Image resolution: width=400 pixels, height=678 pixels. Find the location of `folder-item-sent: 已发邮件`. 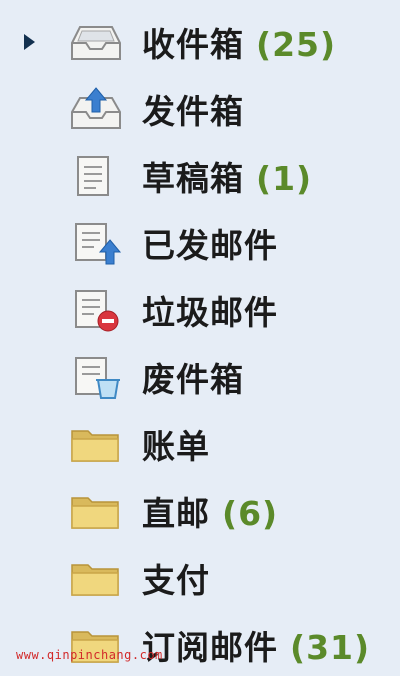

folder-item-sent: 已发邮件 is located at coordinates (200, 242).